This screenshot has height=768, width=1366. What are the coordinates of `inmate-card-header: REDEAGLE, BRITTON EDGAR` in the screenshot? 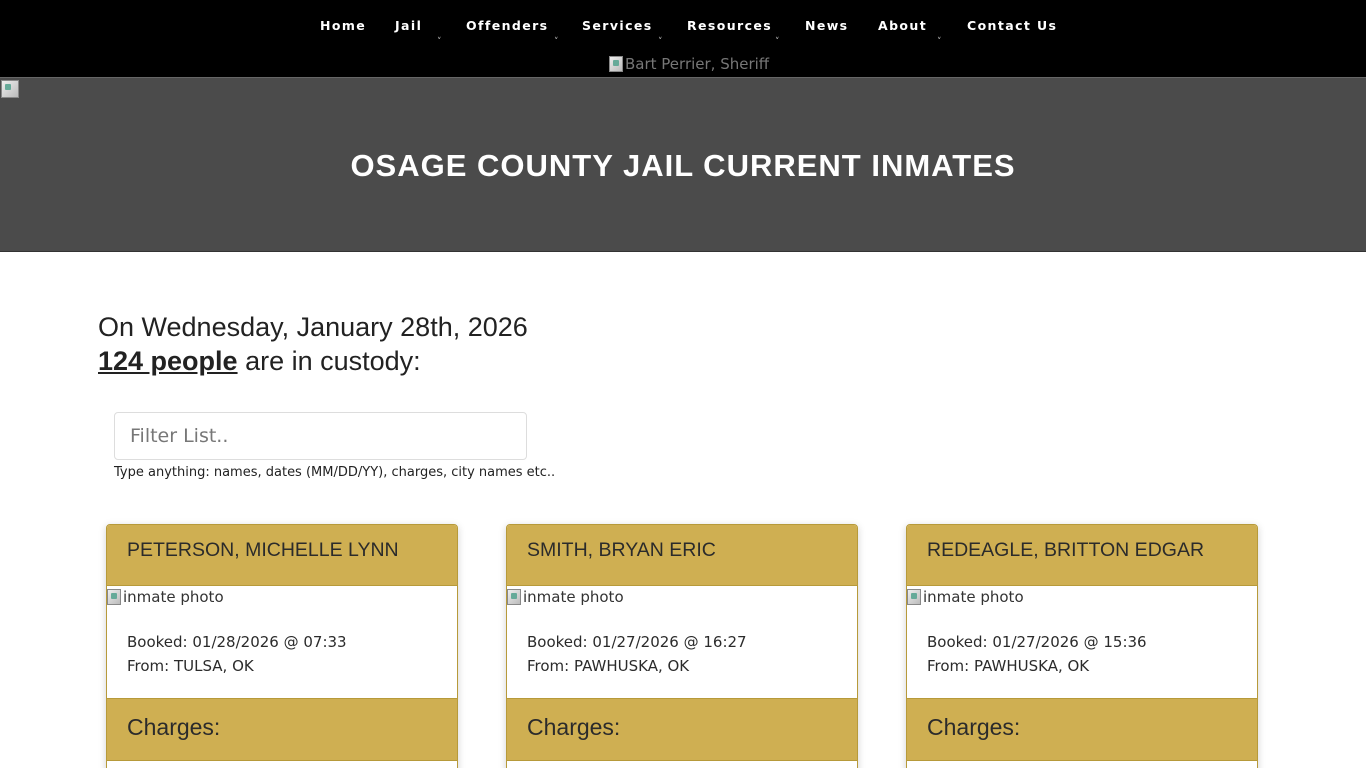 It's located at (1082, 555).